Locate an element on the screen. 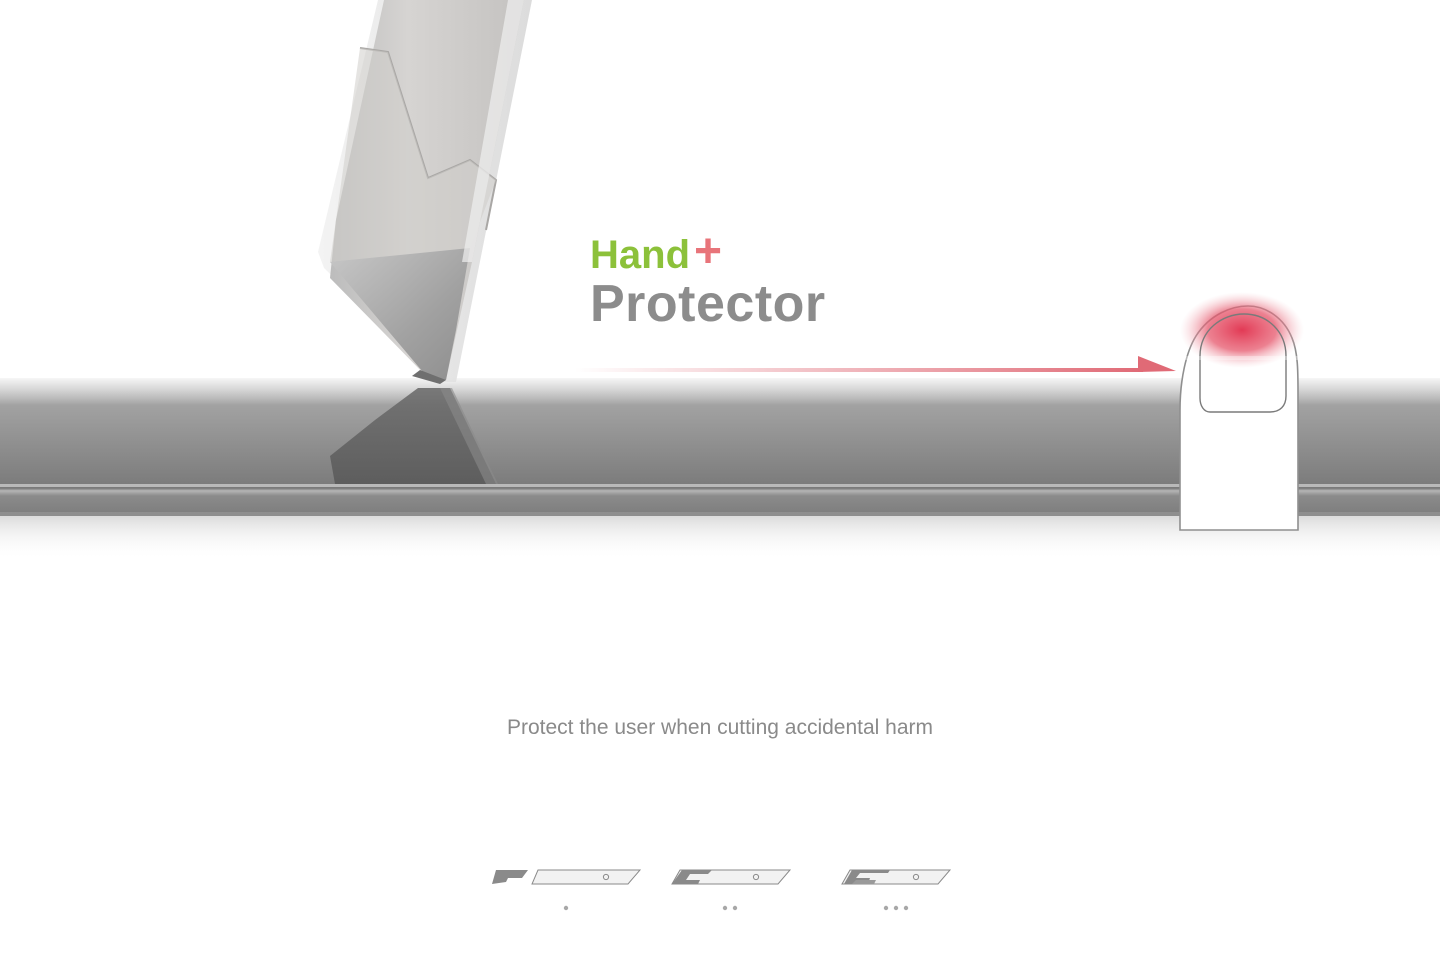 Image resolution: width=1440 pixels, height=960 pixels. title-hand: Hand is located at coordinates (640, 254).